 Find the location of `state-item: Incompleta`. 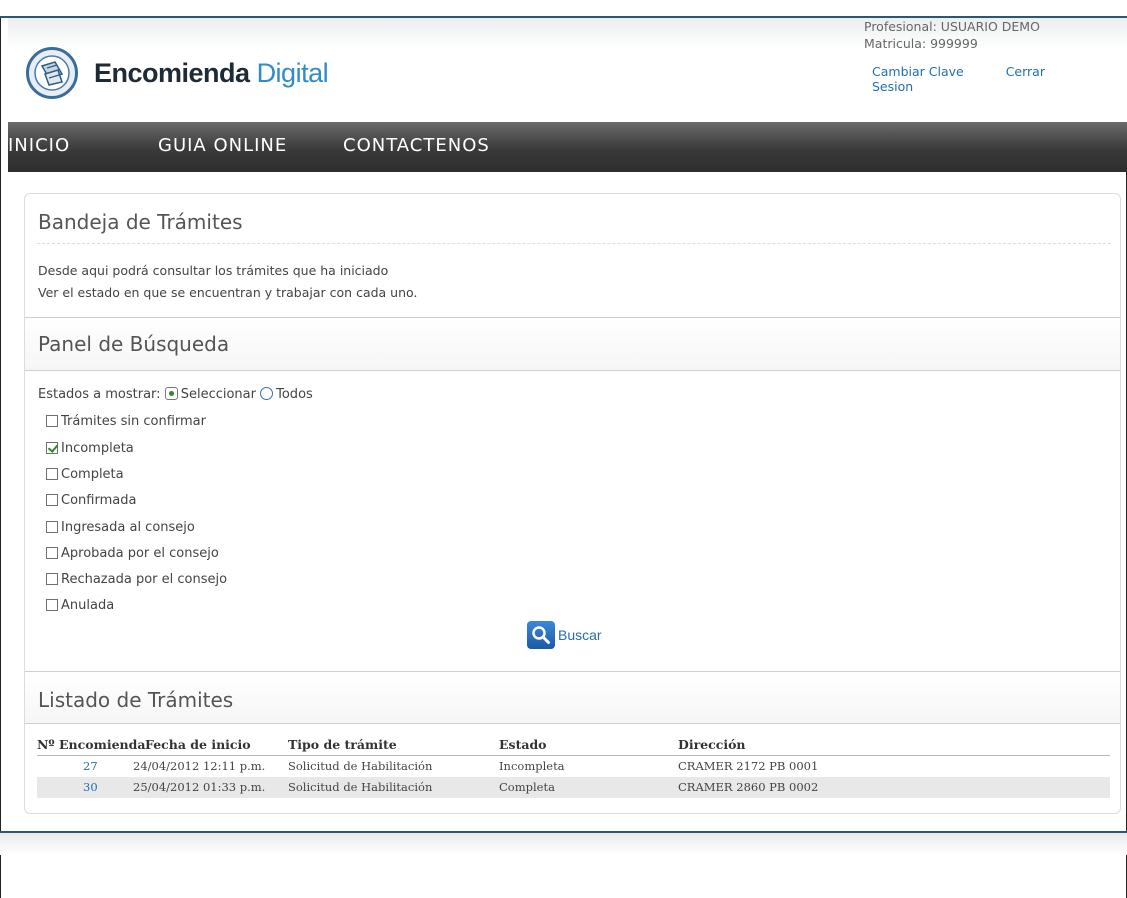

state-item: Incompleta is located at coordinates (90, 449).